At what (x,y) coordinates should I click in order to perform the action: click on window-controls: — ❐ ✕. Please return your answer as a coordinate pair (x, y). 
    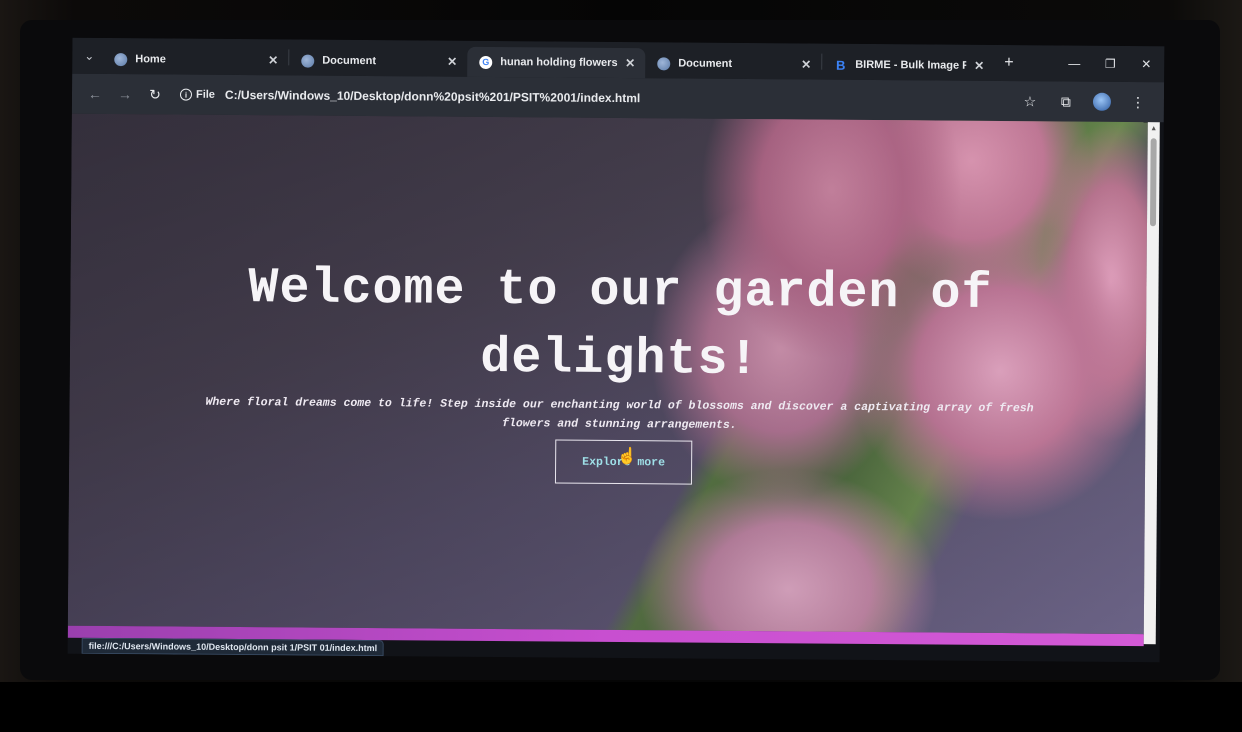
    Looking at the image, I should click on (1110, 63).